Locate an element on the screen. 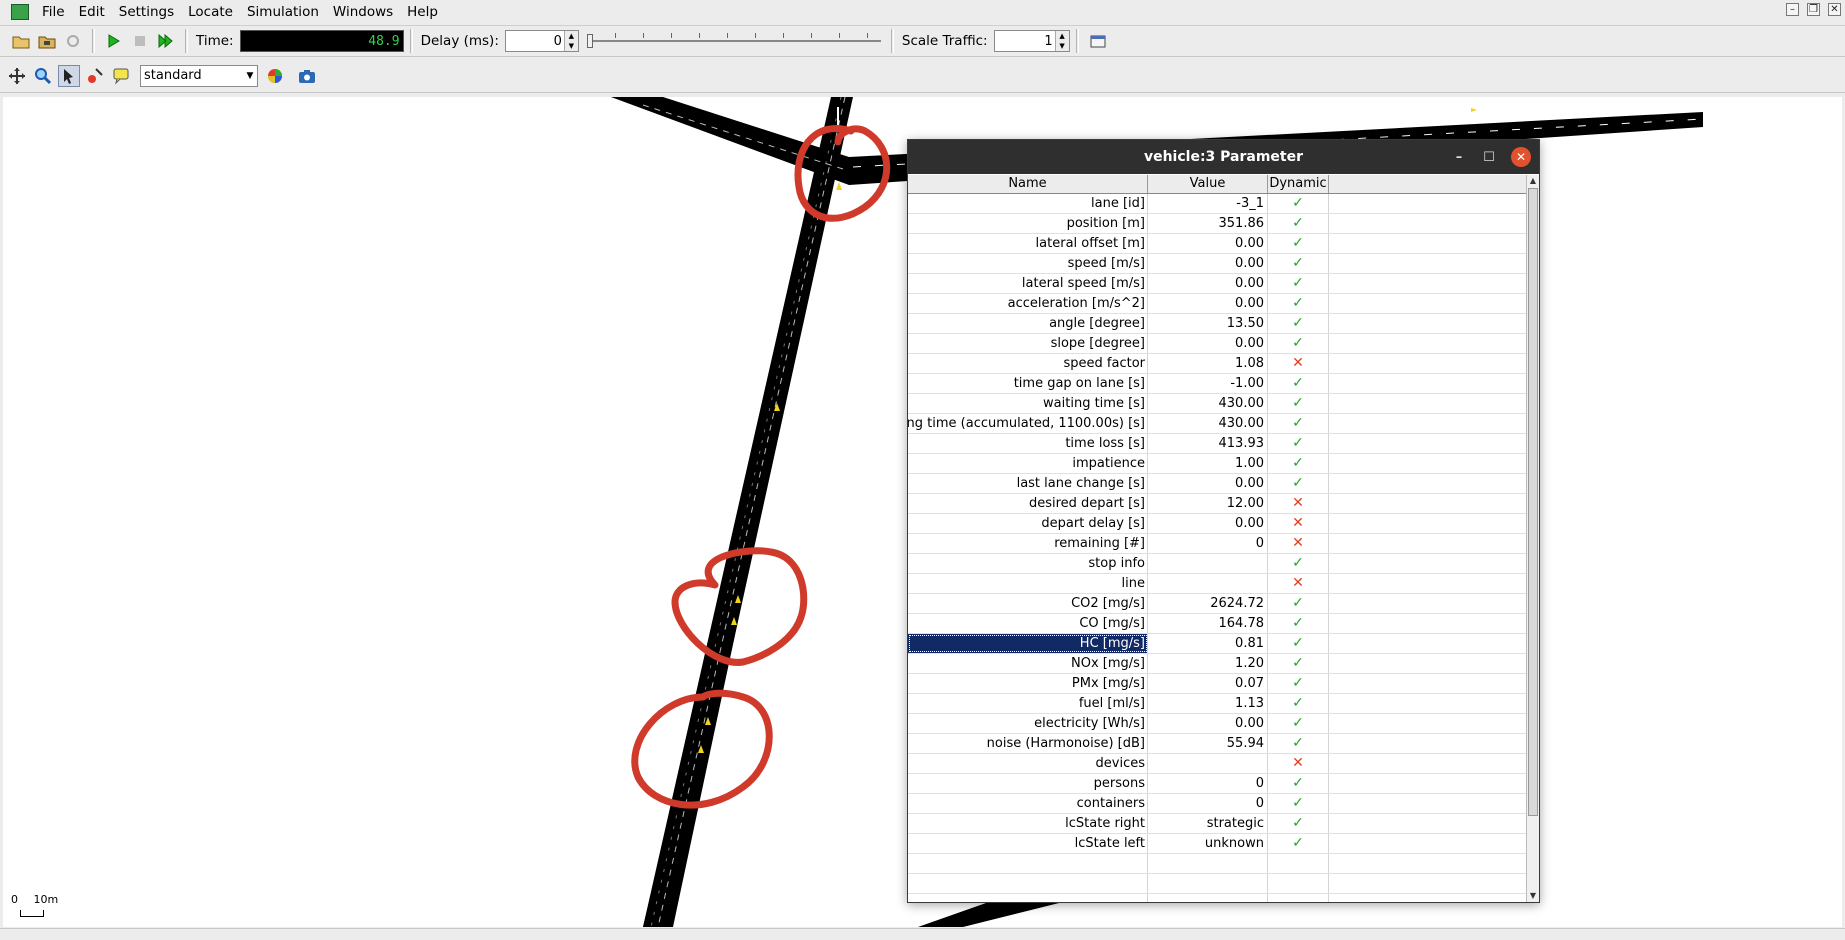 This screenshot has height=940, width=1845. menu-locate: Locate is located at coordinates (210, 12).